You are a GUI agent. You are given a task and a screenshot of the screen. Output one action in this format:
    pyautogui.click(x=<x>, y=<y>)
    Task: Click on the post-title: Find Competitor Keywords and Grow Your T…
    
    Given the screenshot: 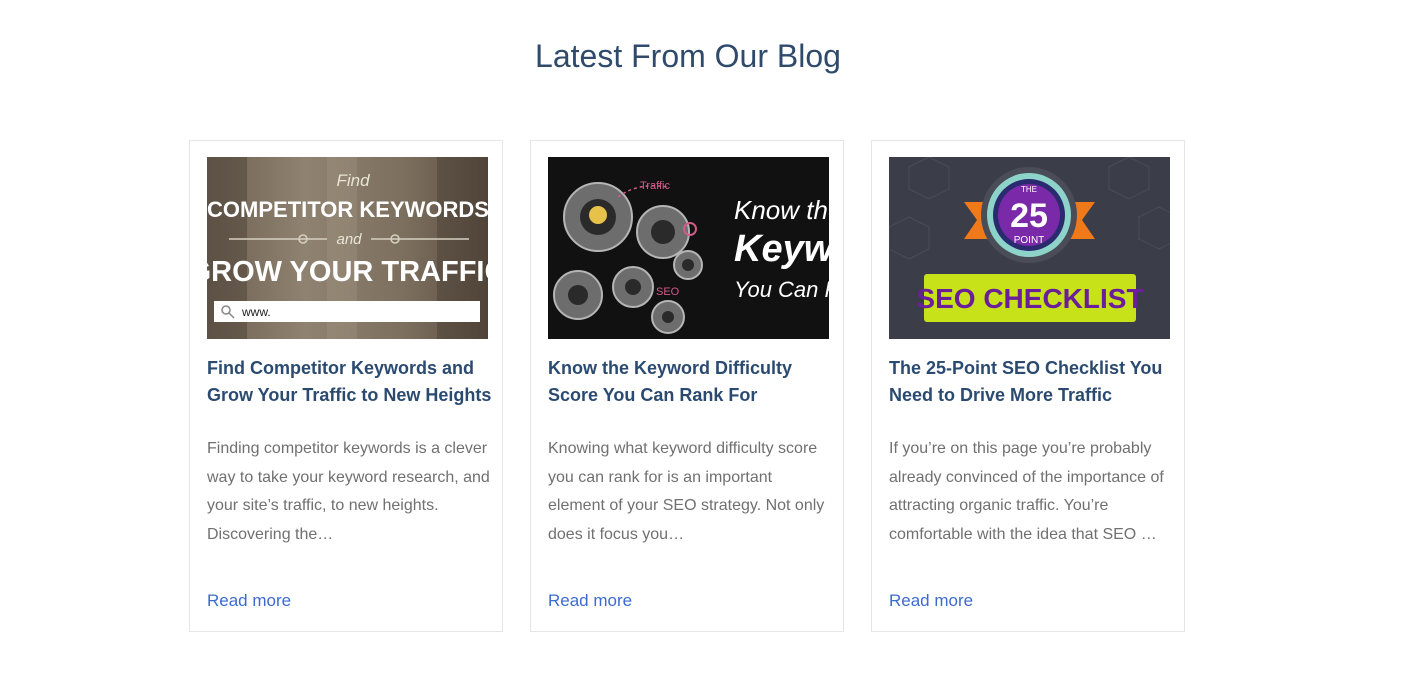 What is the action you would take?
    pyautogui.click(x=349, y=382)
    